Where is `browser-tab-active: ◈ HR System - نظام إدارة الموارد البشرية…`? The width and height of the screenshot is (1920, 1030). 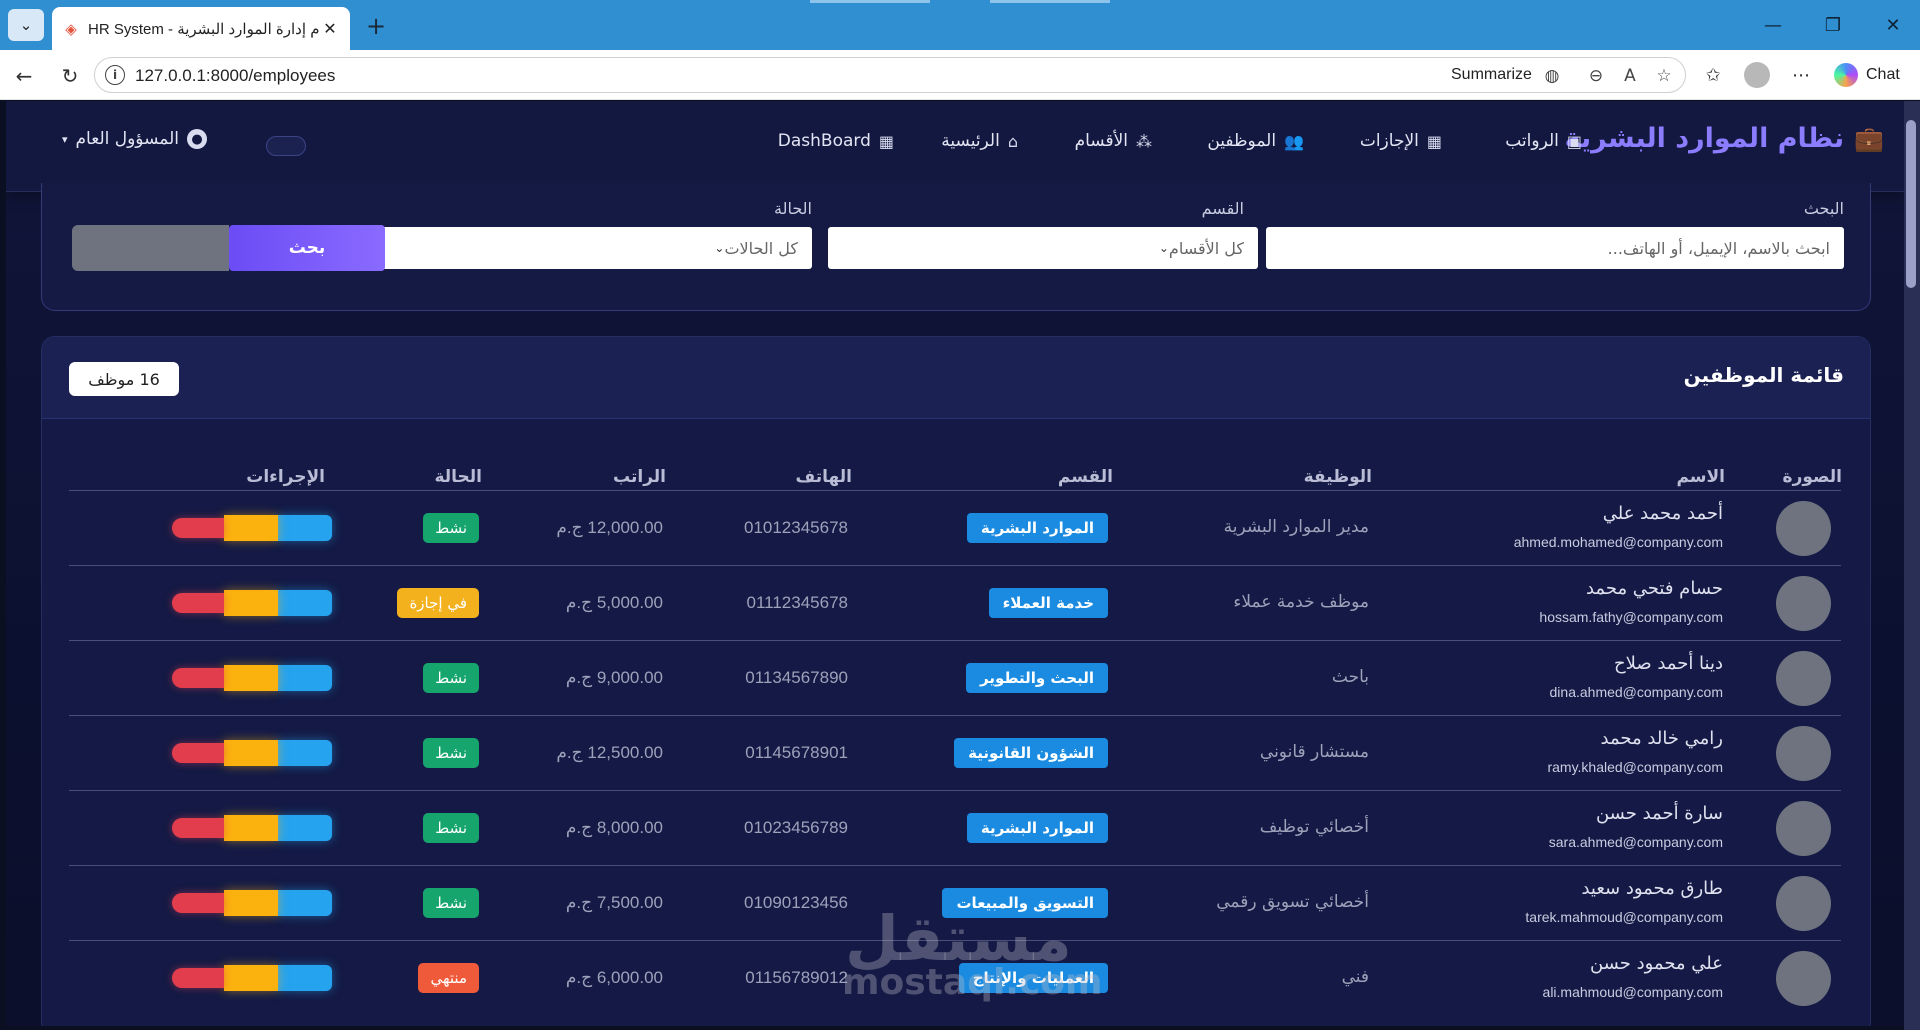 browser-tab-active: ◈ HR System - نظام إدارة الموارد البشرية… is located at coordinates (201, 28).